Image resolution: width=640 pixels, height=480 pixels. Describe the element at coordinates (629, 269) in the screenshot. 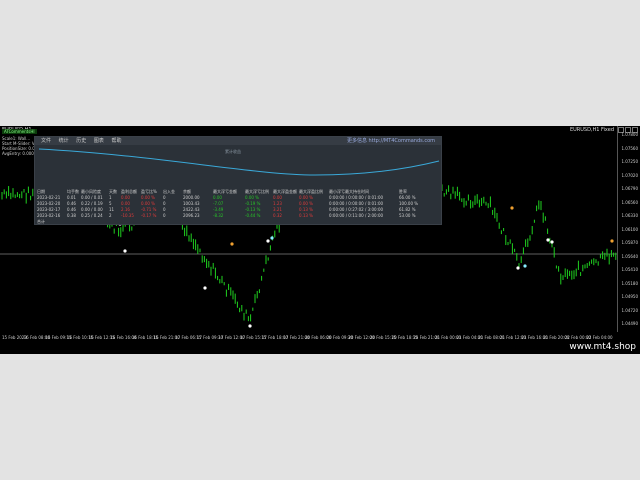

I see `price-tick-label: 1.05410` at that location.